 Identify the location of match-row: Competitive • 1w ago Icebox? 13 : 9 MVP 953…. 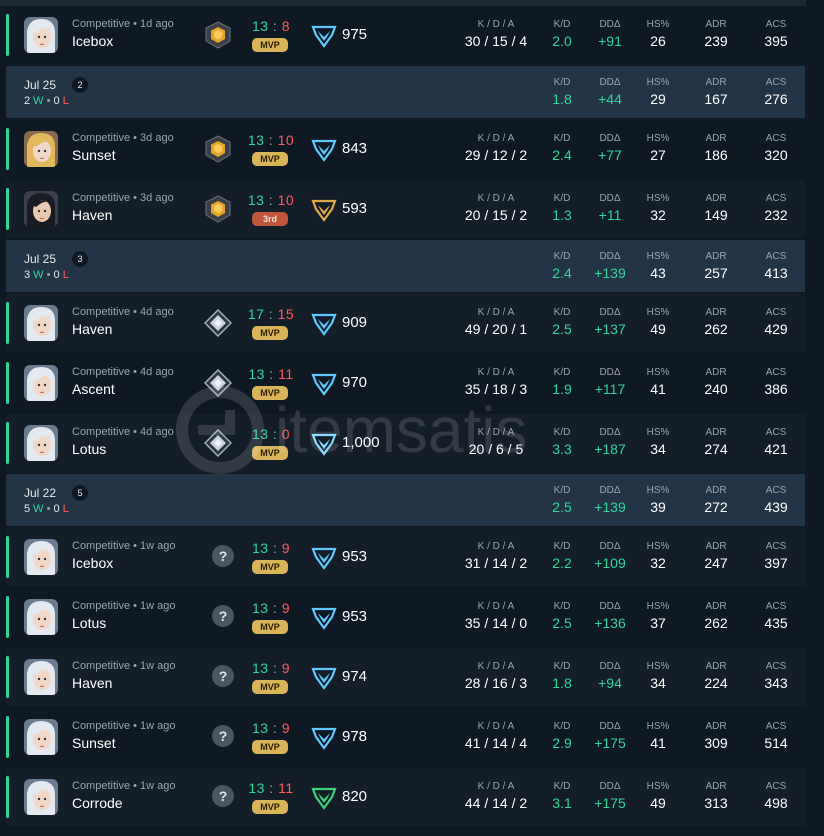
(405, 557).